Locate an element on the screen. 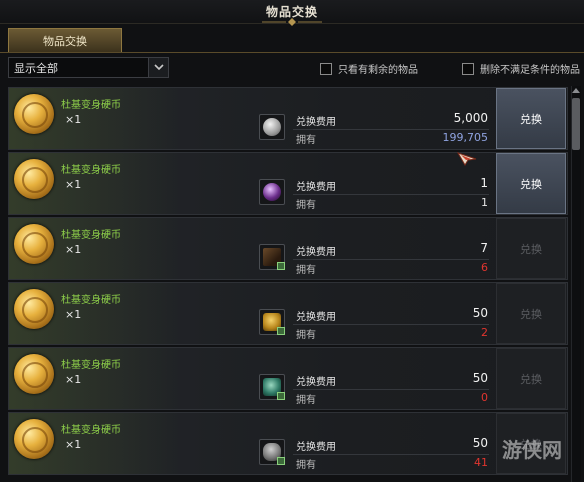 This screenshot has height=482, width=584. remove-unqualified-checkbox: 删除不满足条件的物品 is located at coordinates (521, 68).